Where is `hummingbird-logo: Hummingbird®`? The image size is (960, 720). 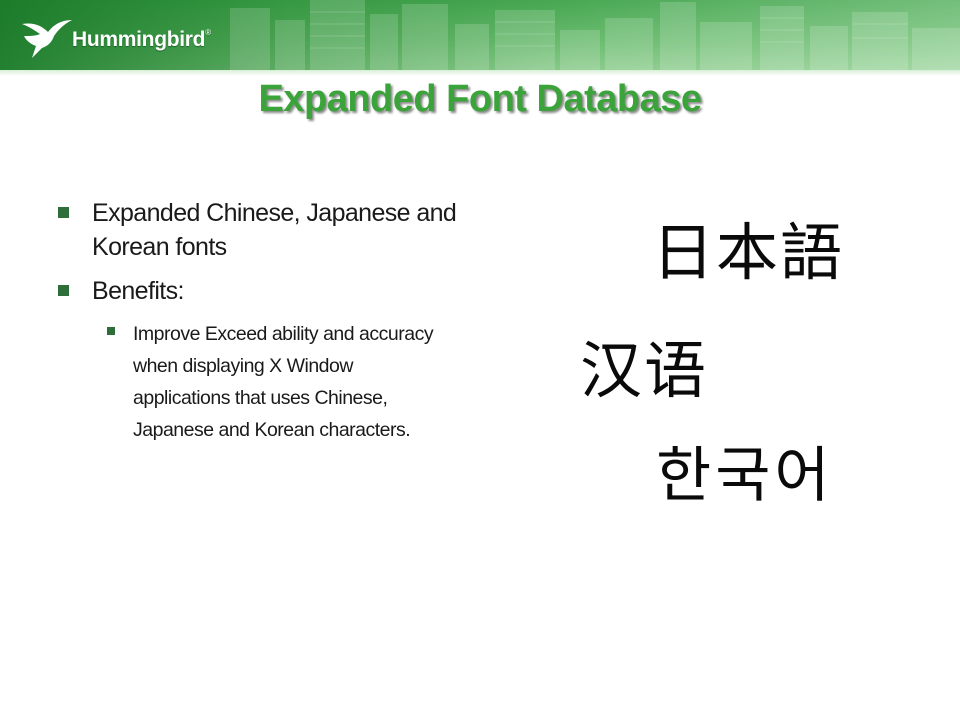
hummingbird-logo: Hummingbird® is located at coordinates (114, 37).